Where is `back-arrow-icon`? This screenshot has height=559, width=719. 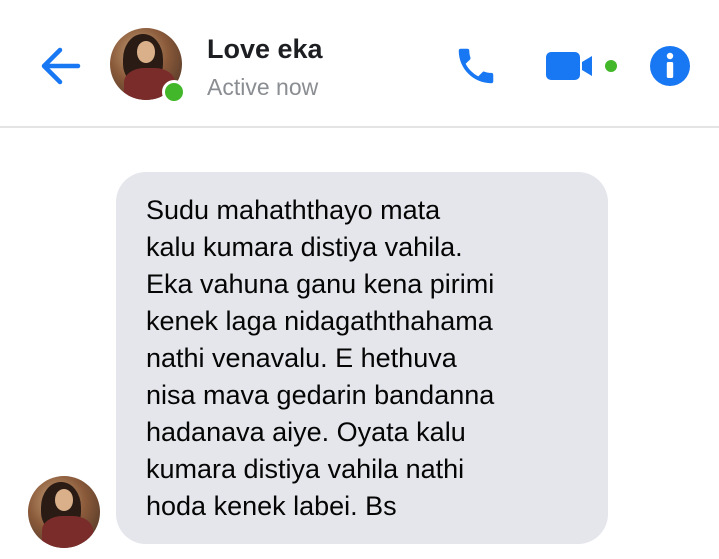
back-arrow-icon is located at coordinates (61, 66).